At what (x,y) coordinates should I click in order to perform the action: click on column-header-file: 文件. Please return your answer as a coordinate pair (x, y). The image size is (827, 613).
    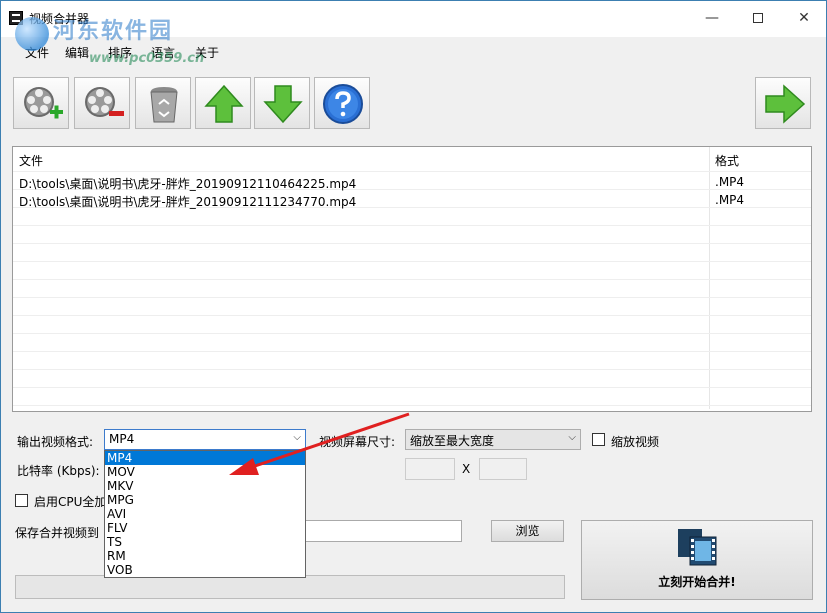
    Looking at the image, I should click on (31, 160).